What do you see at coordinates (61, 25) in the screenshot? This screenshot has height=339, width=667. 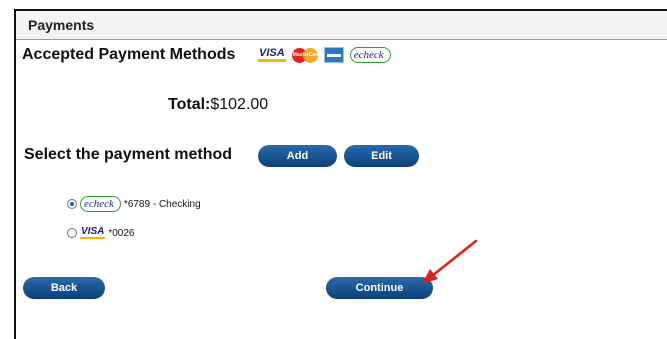 I see `page-title: Payments` at bounding box center [61, 25].